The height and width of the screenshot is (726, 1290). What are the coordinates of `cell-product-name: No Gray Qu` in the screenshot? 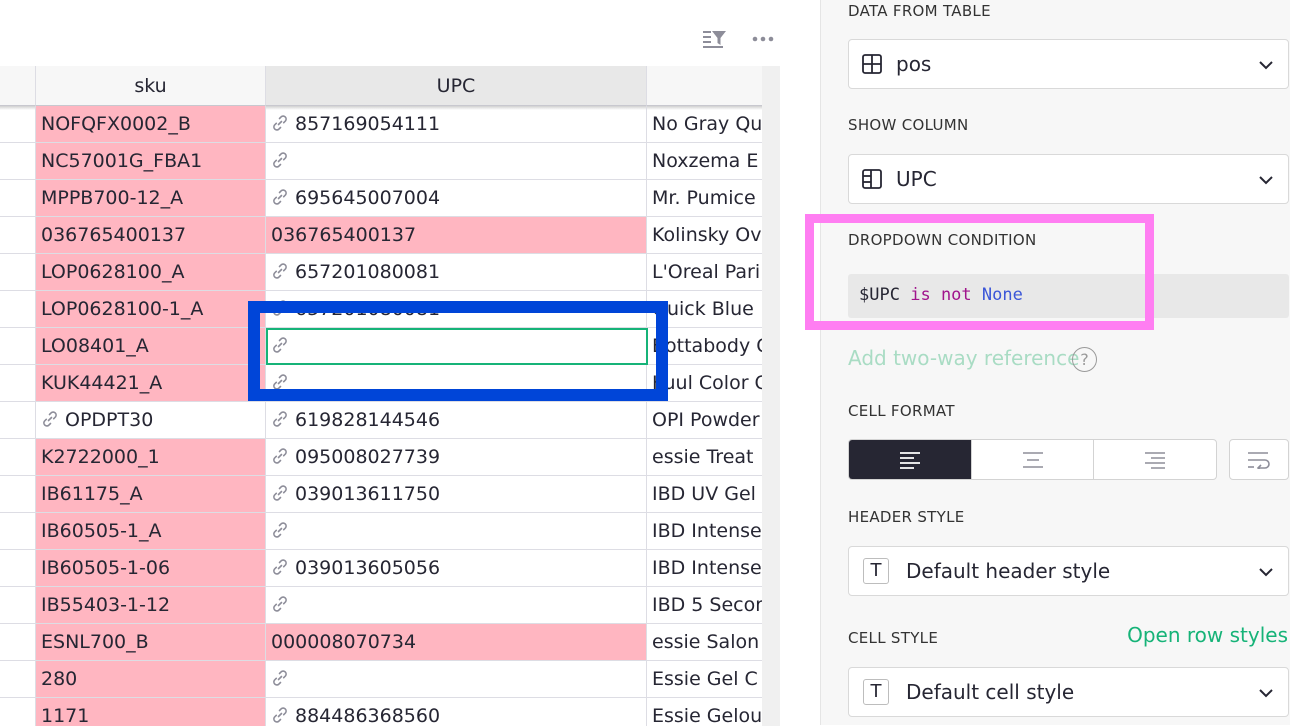 It's located at (713, 124).